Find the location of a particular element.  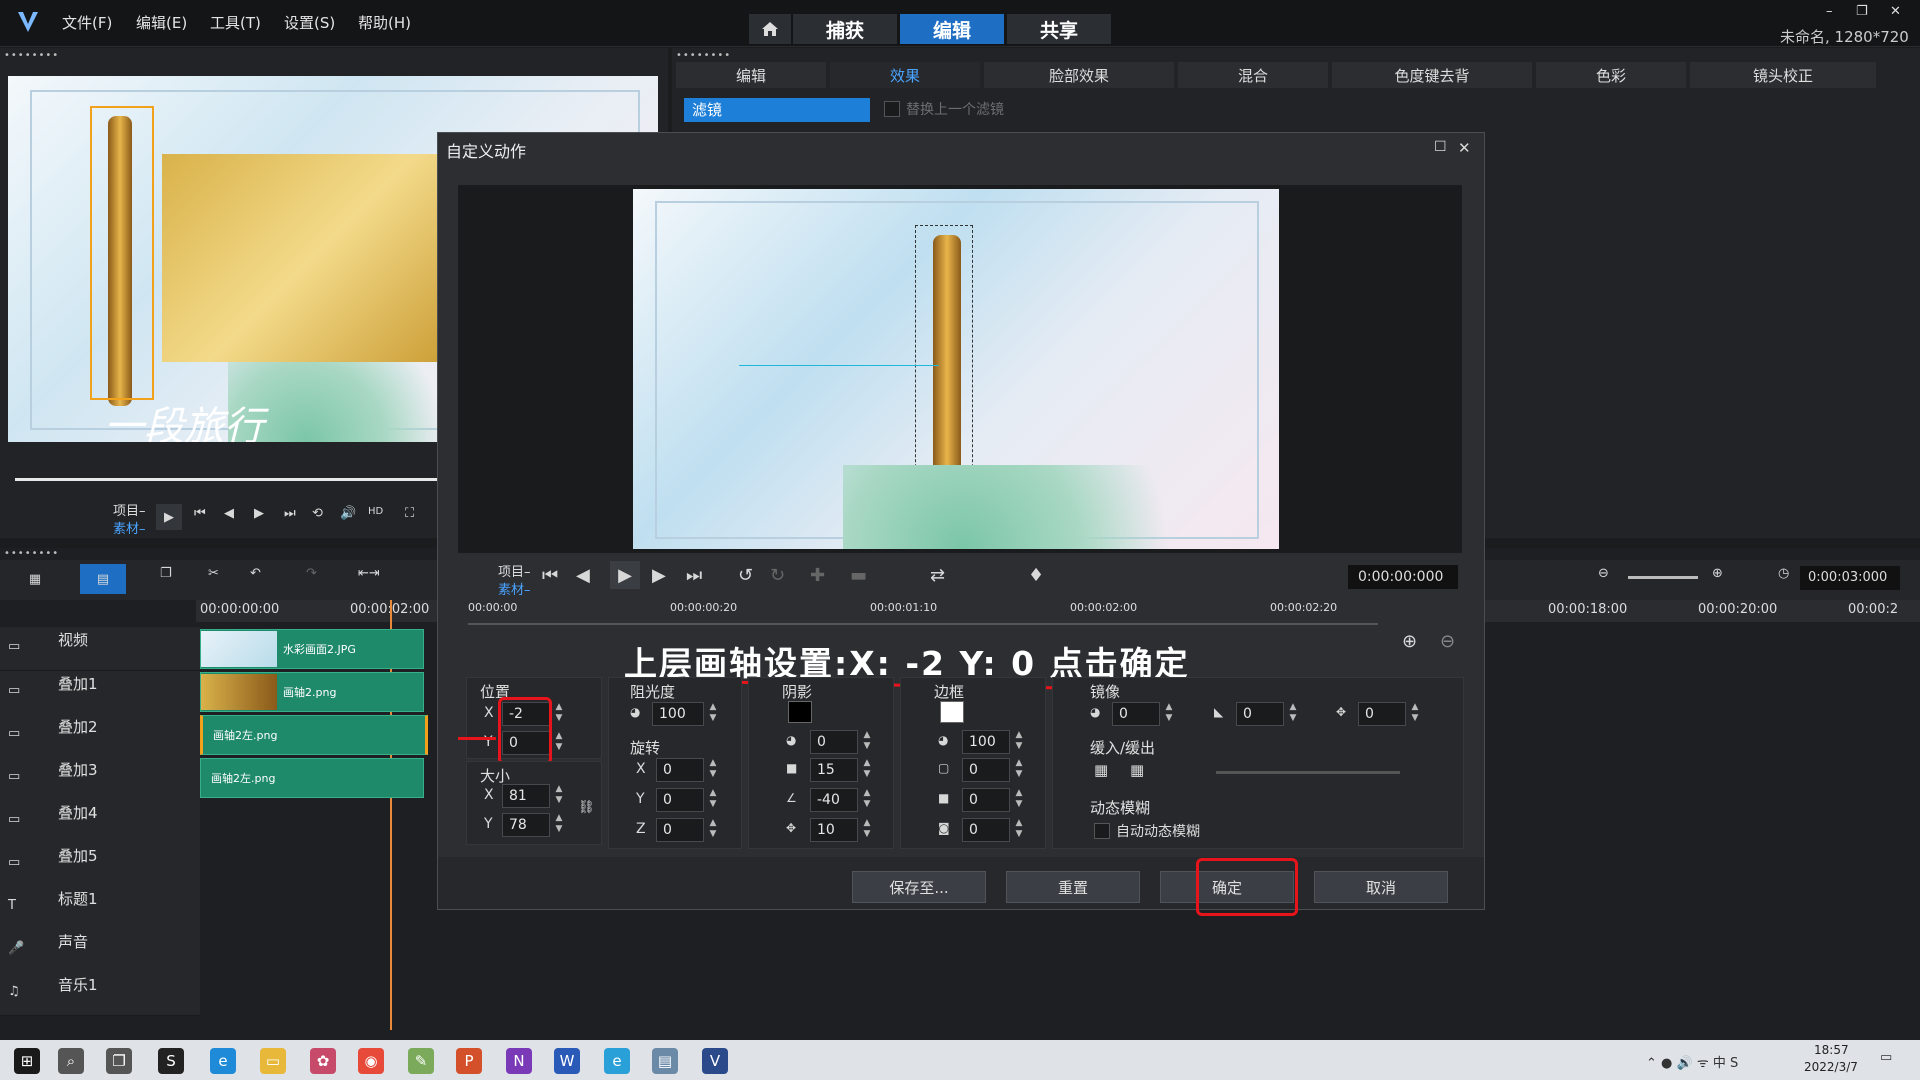

edge-icon: e is located at coordinates (223, 1061).